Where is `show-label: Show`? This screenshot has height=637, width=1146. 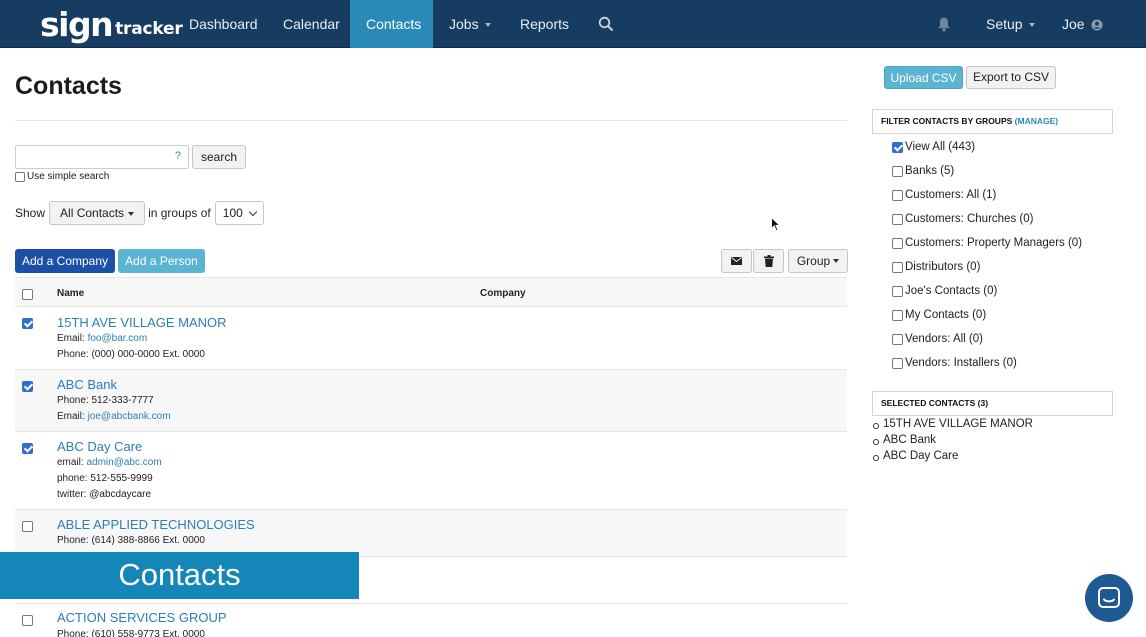
show-label: Show is located at coordinates (30, 213).